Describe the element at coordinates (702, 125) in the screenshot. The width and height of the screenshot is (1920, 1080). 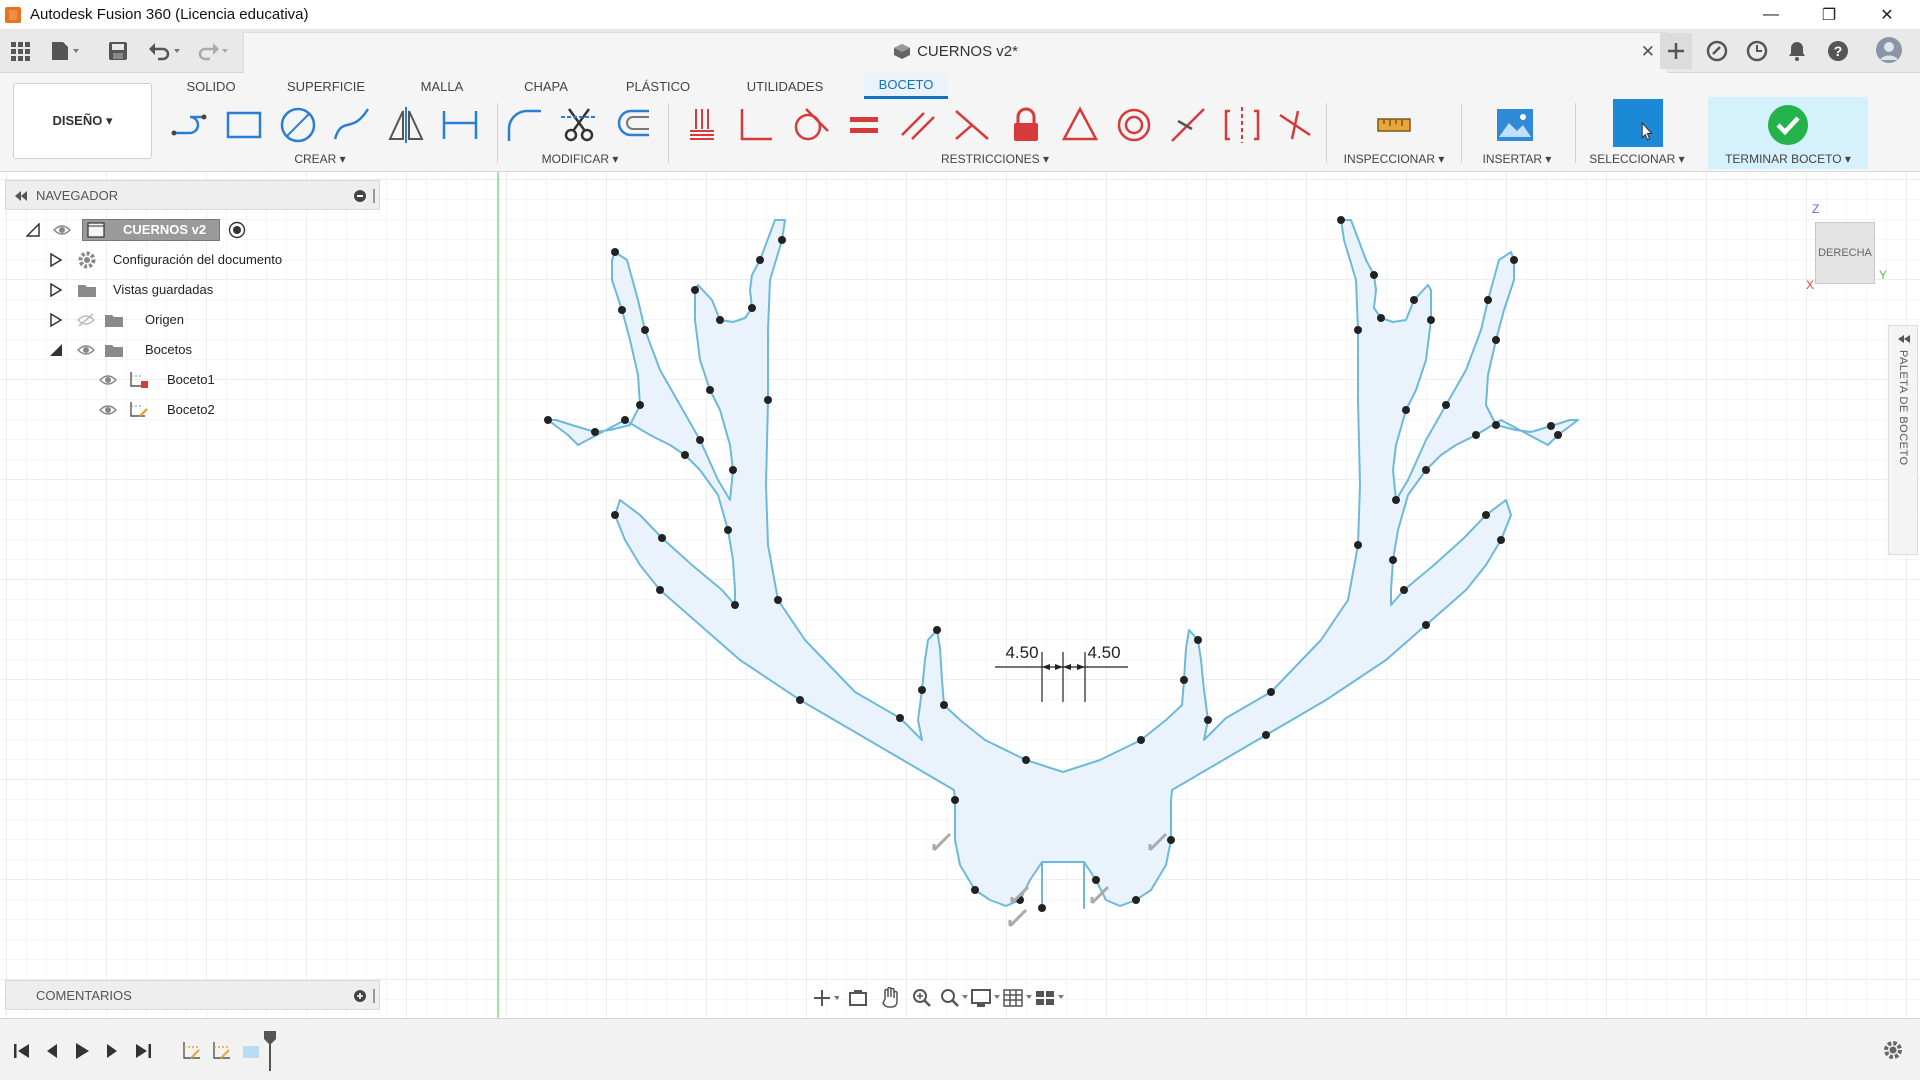
I see `coincident-constraint-button` at that location.